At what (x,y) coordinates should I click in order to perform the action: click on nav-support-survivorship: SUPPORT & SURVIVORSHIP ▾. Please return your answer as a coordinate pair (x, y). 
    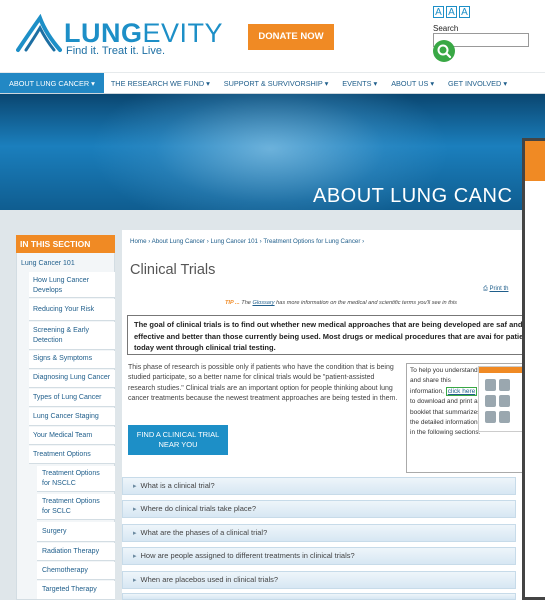
    Looking at the image, I should click on (276, 83).